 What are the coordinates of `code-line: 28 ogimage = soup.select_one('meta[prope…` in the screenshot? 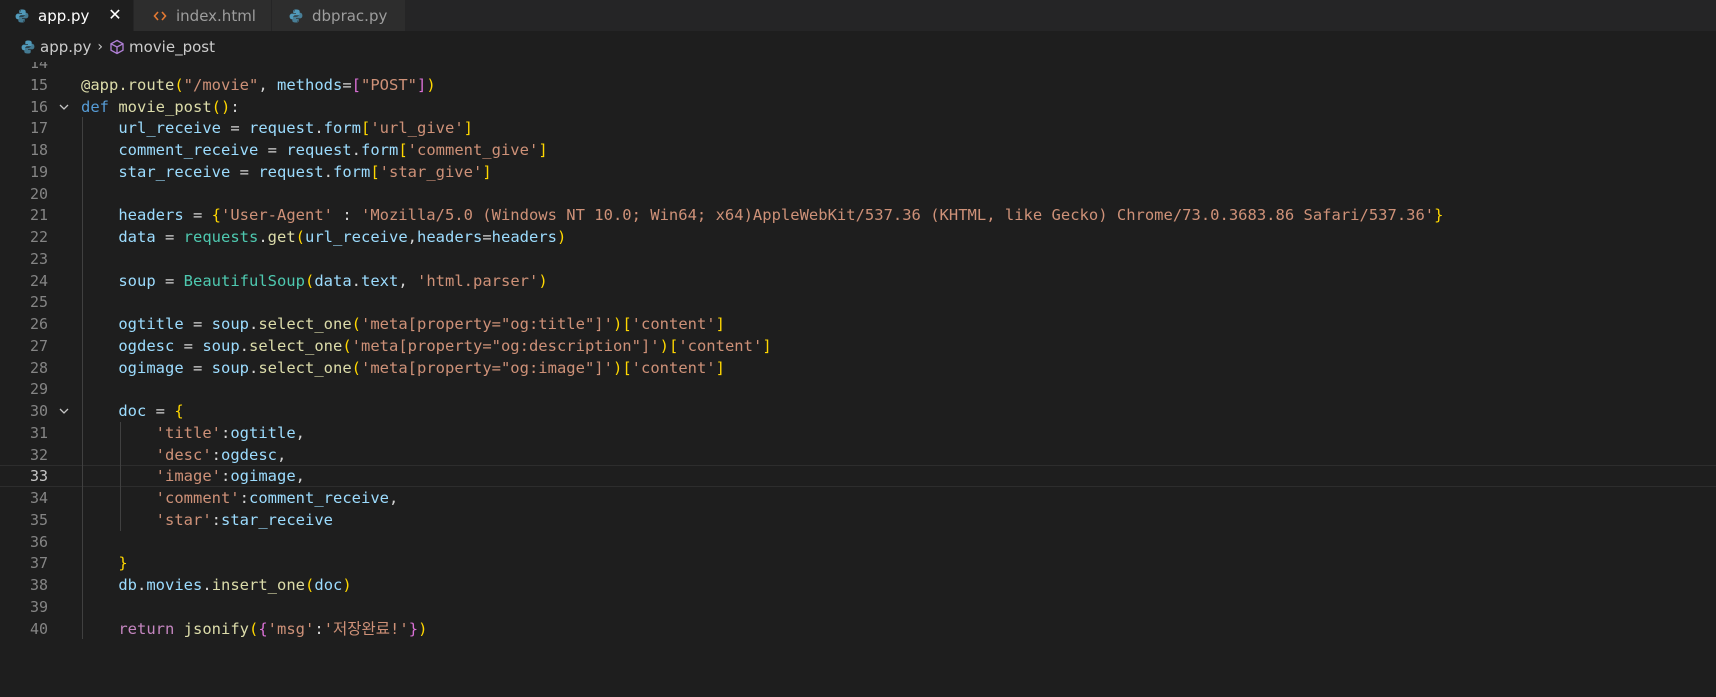 It's located at (858, 368).